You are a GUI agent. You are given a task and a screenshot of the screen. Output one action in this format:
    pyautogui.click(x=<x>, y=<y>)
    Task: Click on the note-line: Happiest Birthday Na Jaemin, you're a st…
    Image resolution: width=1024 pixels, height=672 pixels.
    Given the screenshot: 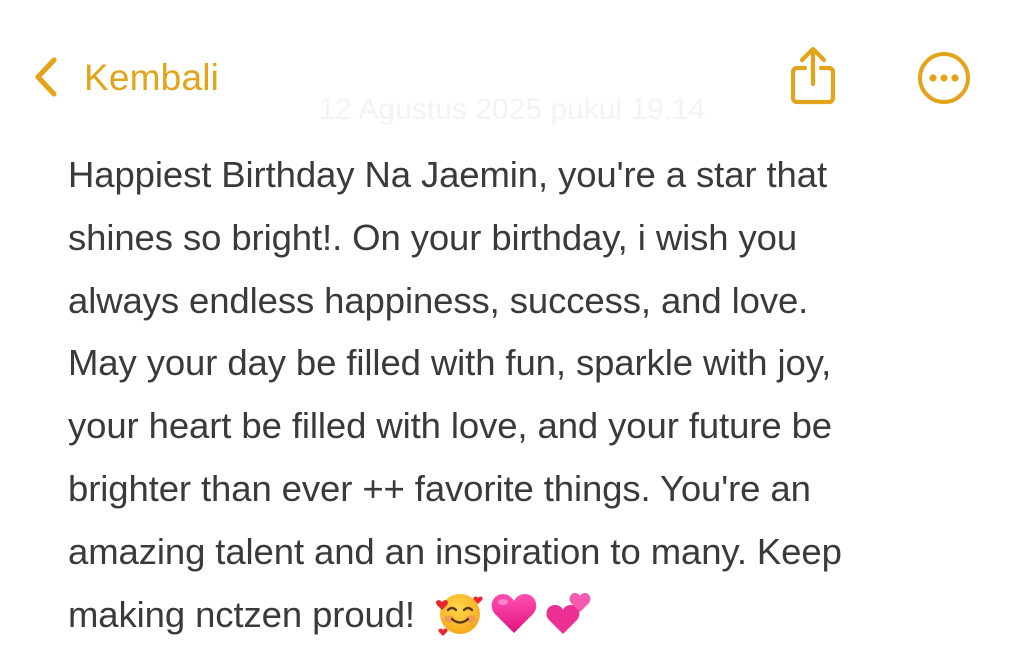 What is the action you would take?
    pyautogui.click(x=448, y=174)
    